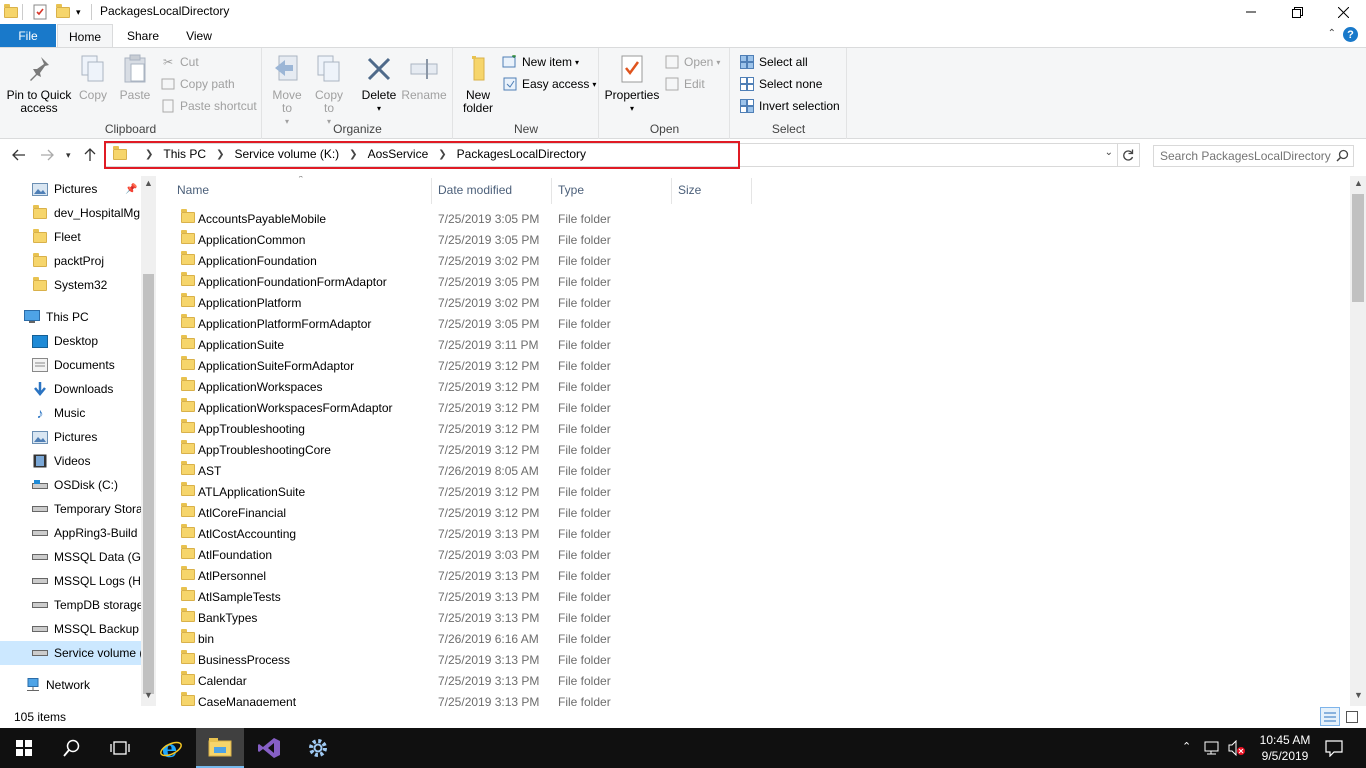 The width and height of the screenshot is (1366, 768). I want to click on file-list-scroll-thumb, so click(1358, 248).